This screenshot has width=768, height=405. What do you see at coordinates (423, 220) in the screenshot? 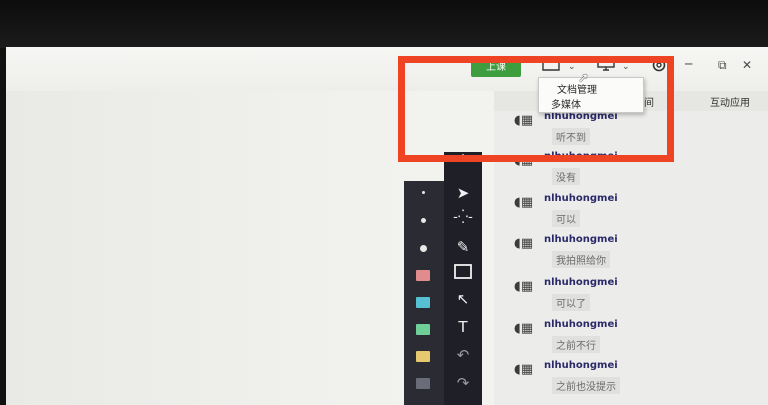
I see `brush-size-medium` at bounding box center [423, 220].